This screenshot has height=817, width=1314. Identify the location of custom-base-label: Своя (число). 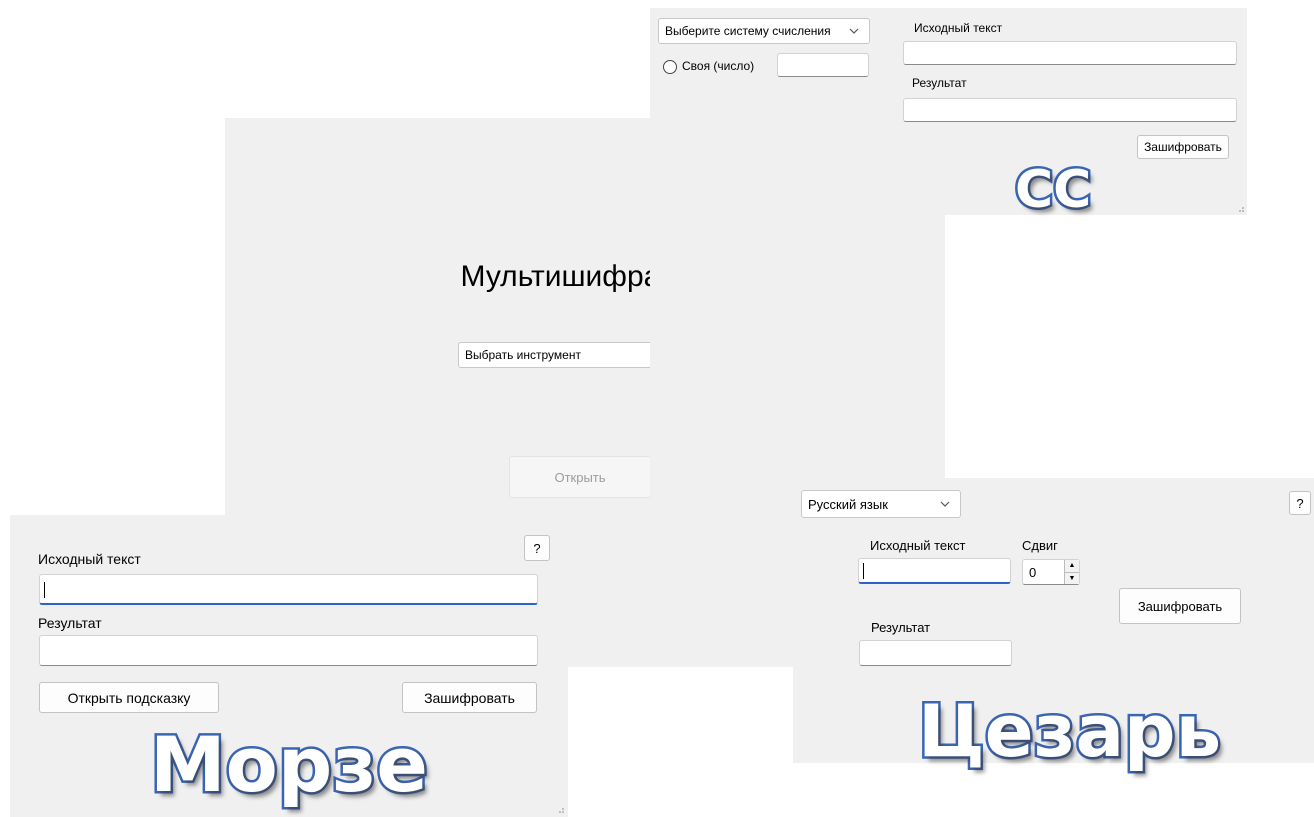
(718, 66).